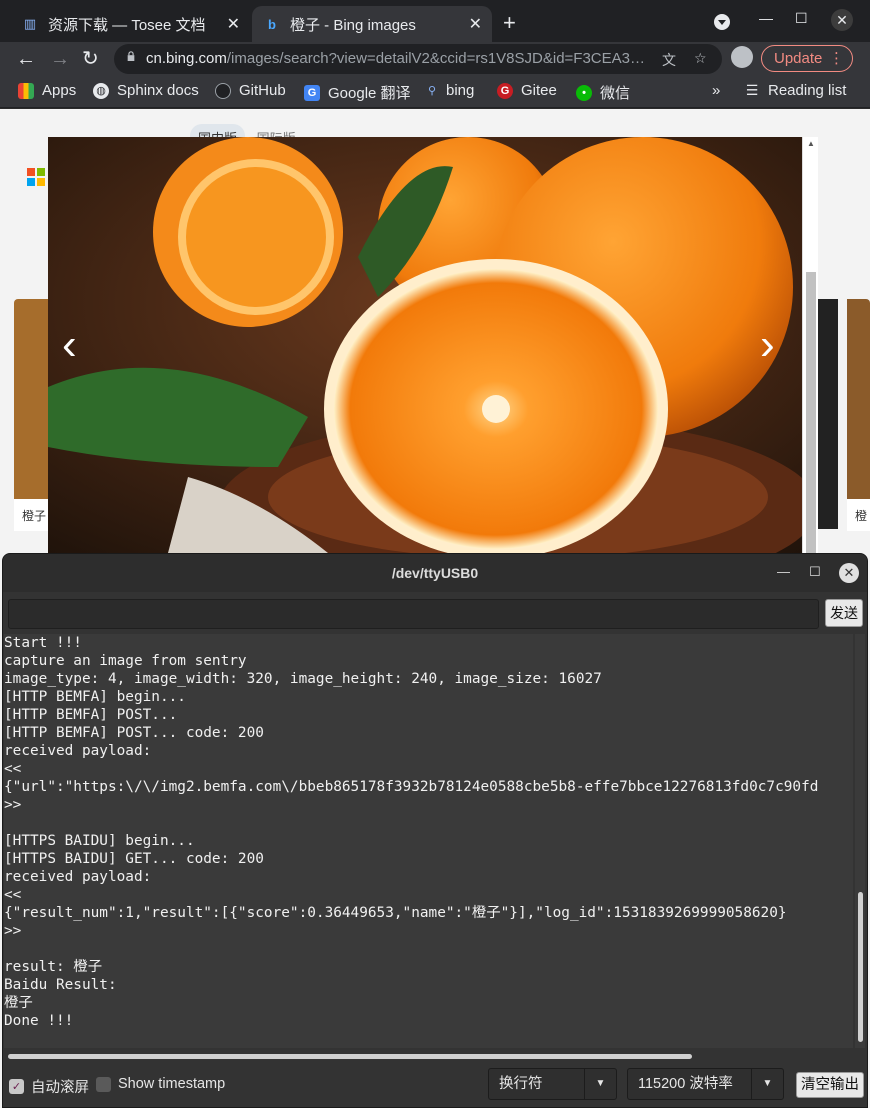 The image size is (870, 1108). What do you see at coordinates (357, 92) in the screenshot?
I see `bookmark-google-translate: G Google 翻译` at bounding box center [357, 92].